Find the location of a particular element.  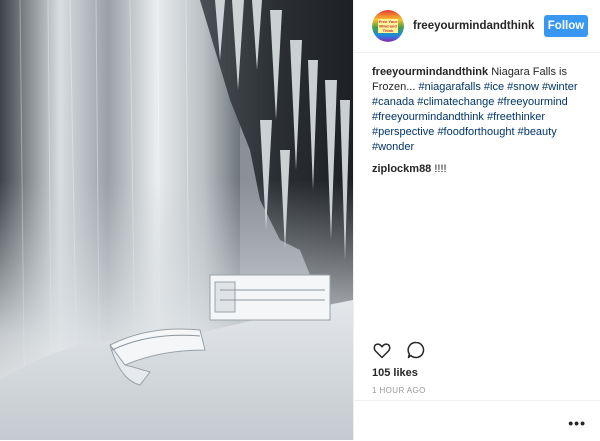

hashtag-link: #freethinker is located at coordinates (516, 117).